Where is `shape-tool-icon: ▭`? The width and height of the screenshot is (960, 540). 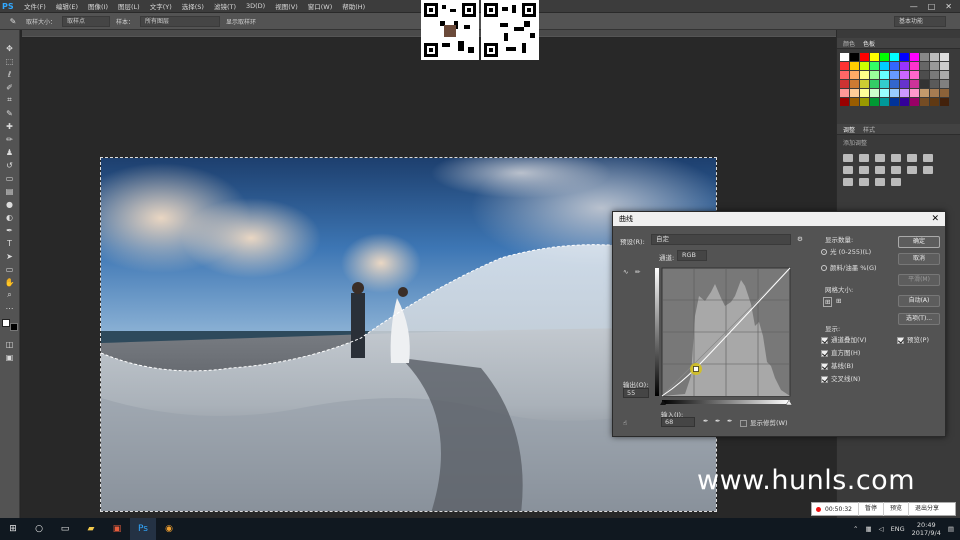 shape-tool-icon: ▭ is located at coordinates (10, 269).